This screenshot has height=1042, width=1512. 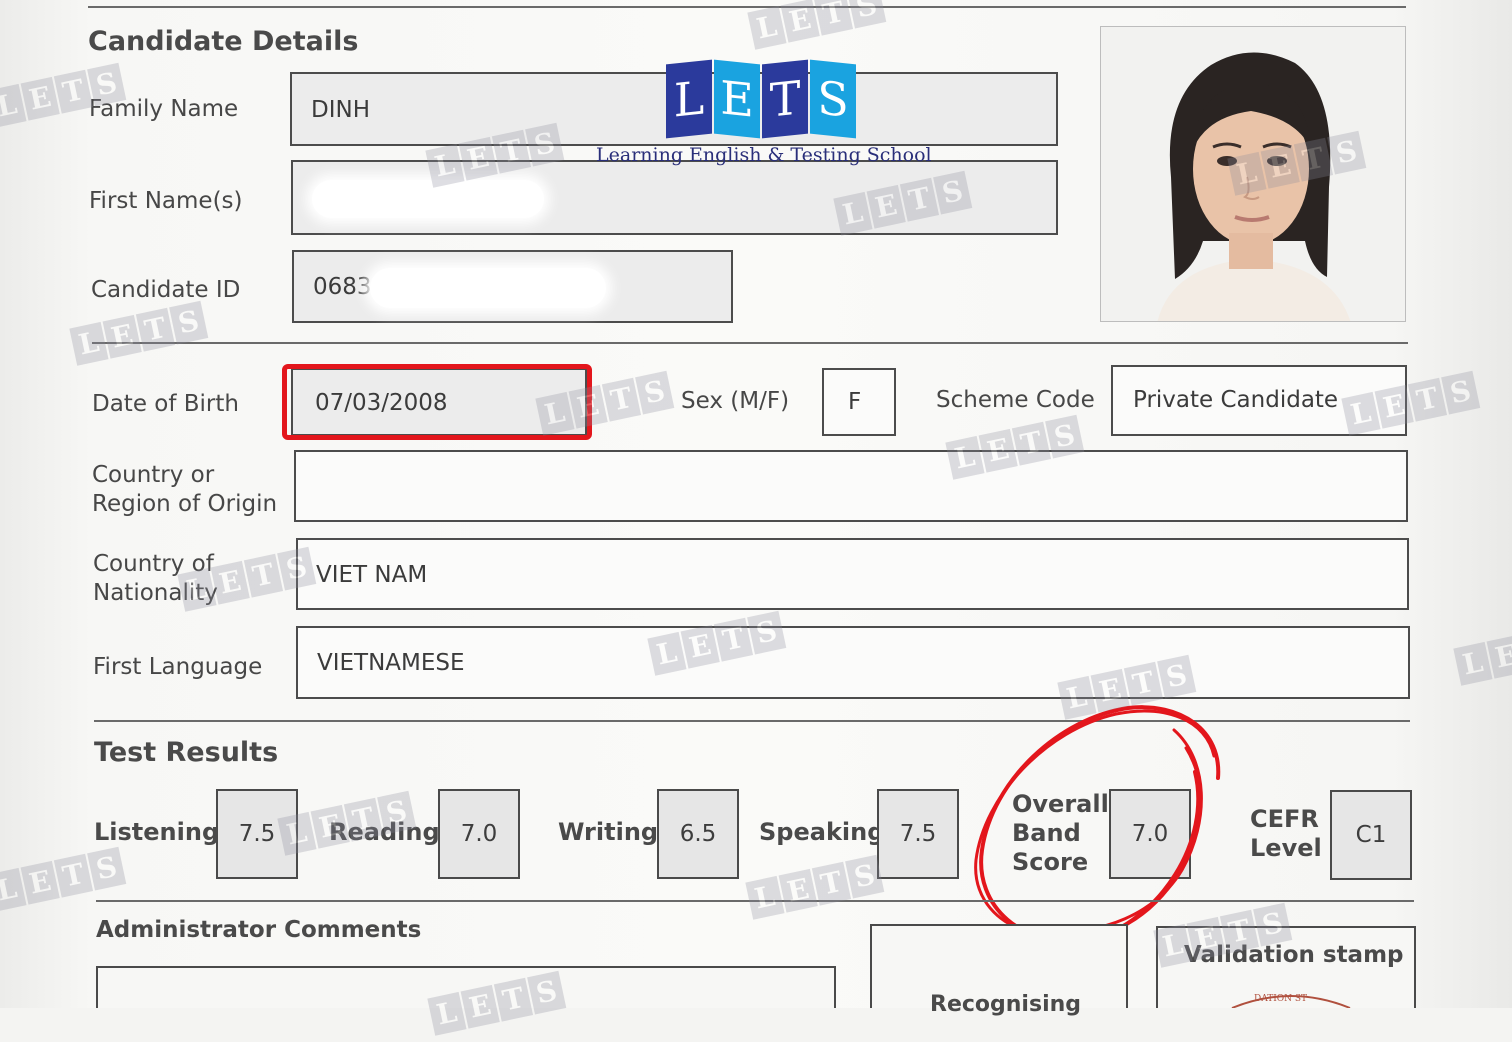 What do you see at coordinates (855, 402) in the screenshot?
I see `sex-value: F` at bounding box center [855, 402].